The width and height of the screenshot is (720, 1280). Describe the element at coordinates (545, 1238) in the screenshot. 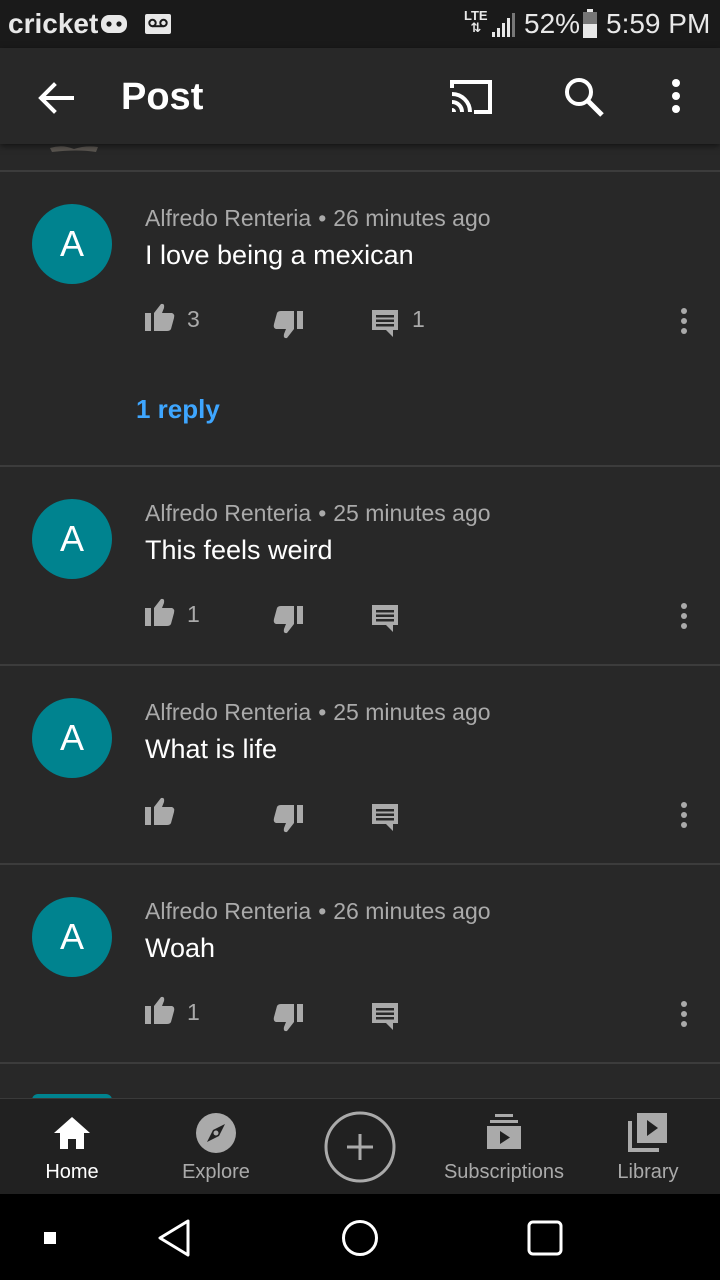

I see `recents-nav-icon` at that location.